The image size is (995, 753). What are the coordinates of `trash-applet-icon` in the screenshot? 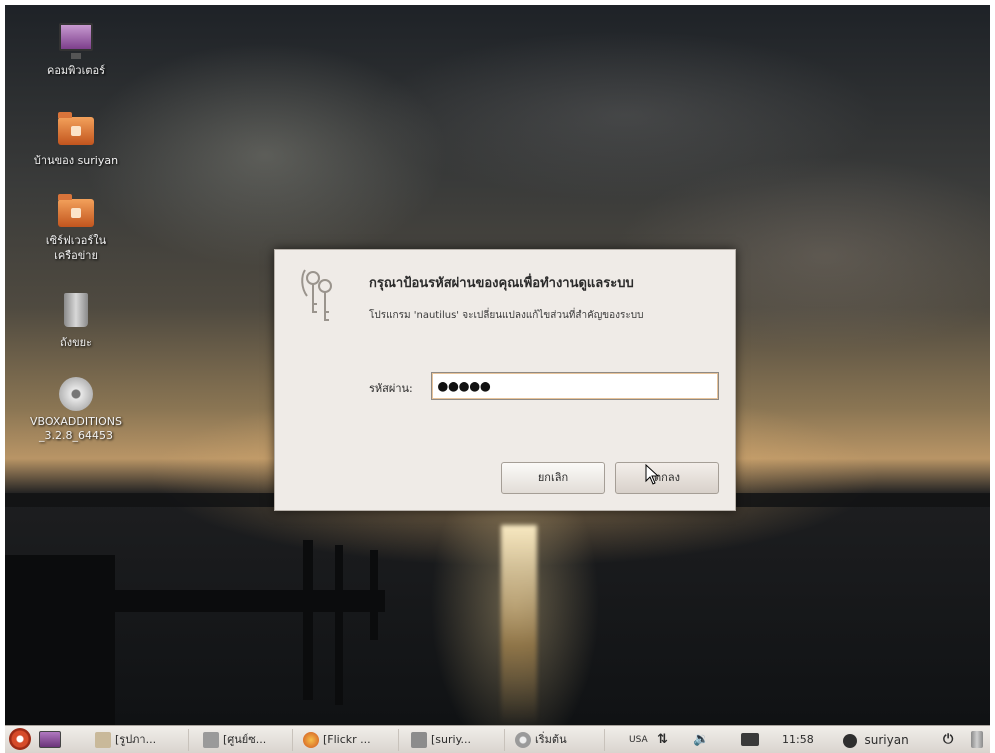 It's located at (977, 739).